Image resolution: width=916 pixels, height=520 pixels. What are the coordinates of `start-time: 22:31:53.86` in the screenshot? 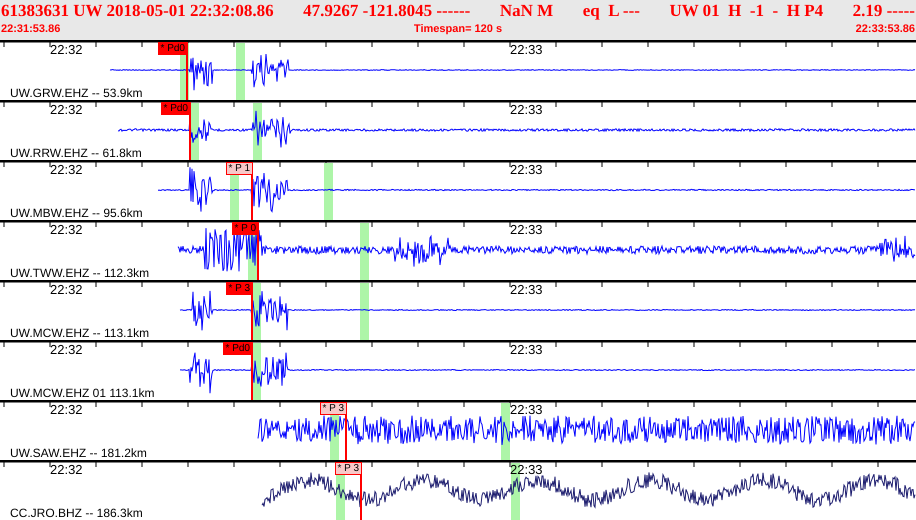 It's located at (30, 29).